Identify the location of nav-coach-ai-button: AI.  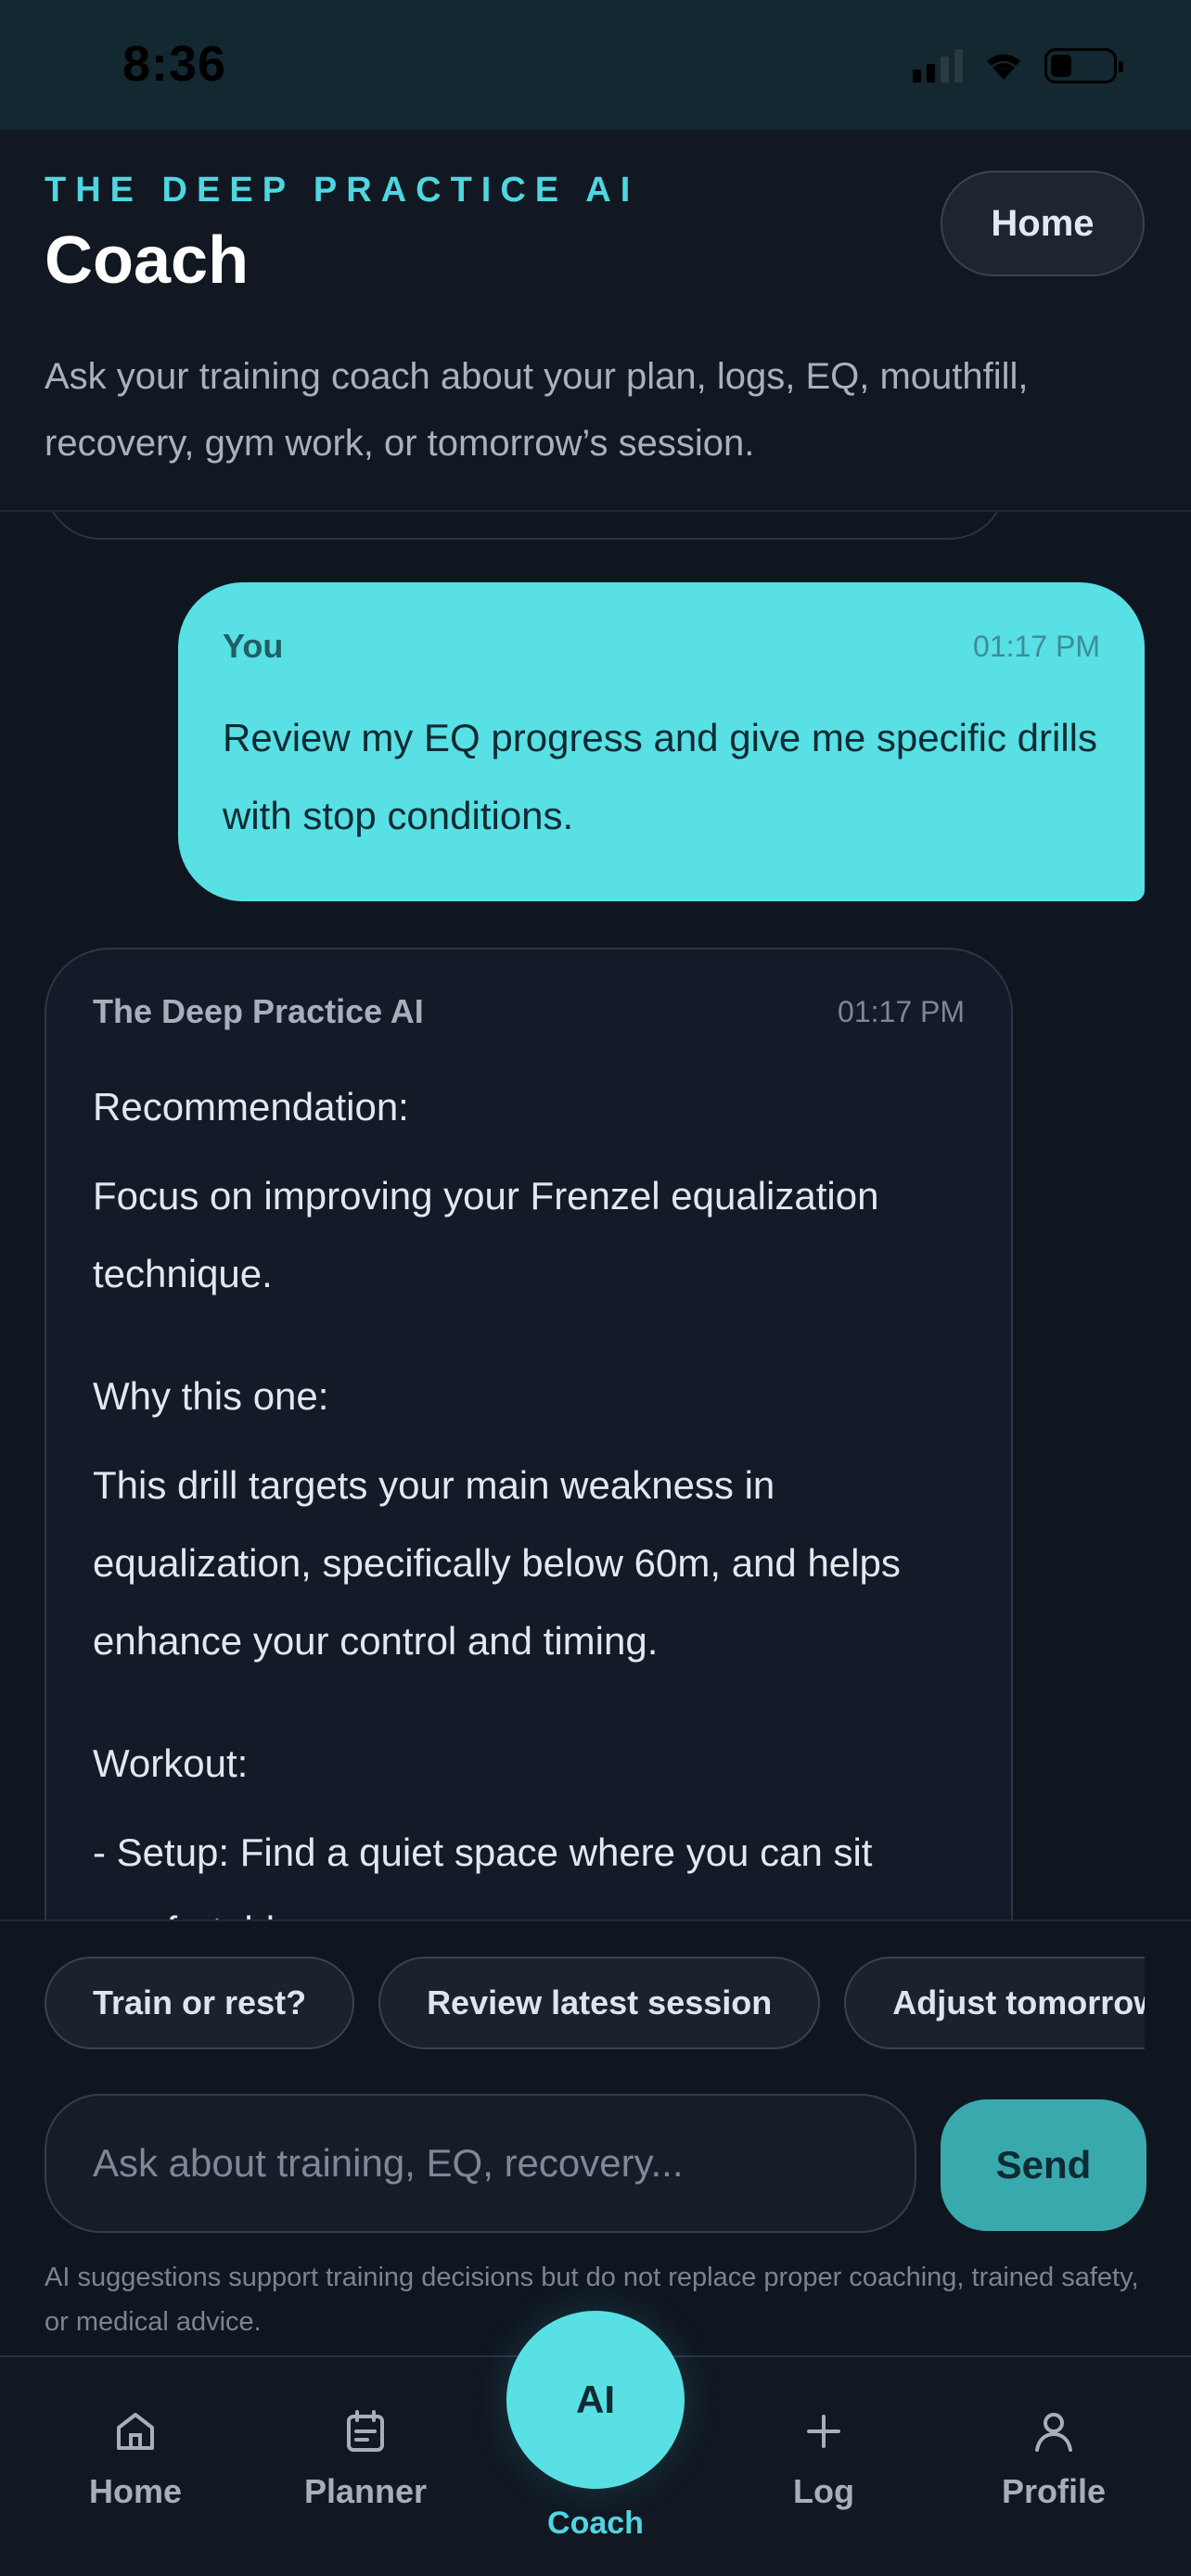
(595, 2400).